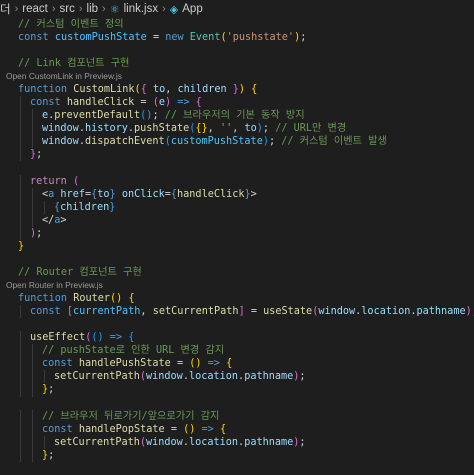 This screenshot has width=474, height=475. Describe the element at coordinates (93, 9) in the screenshot. I see `breadcrumb-item-lib: lib` at that location.